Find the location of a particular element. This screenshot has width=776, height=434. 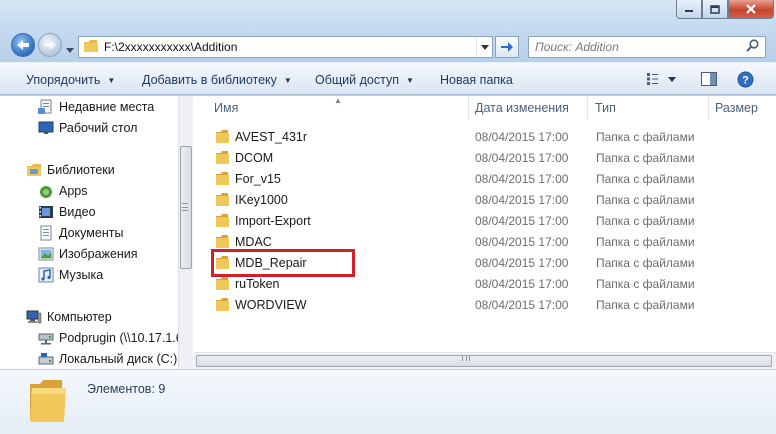

nav-label: Документы is located at coordinates (91, 233).